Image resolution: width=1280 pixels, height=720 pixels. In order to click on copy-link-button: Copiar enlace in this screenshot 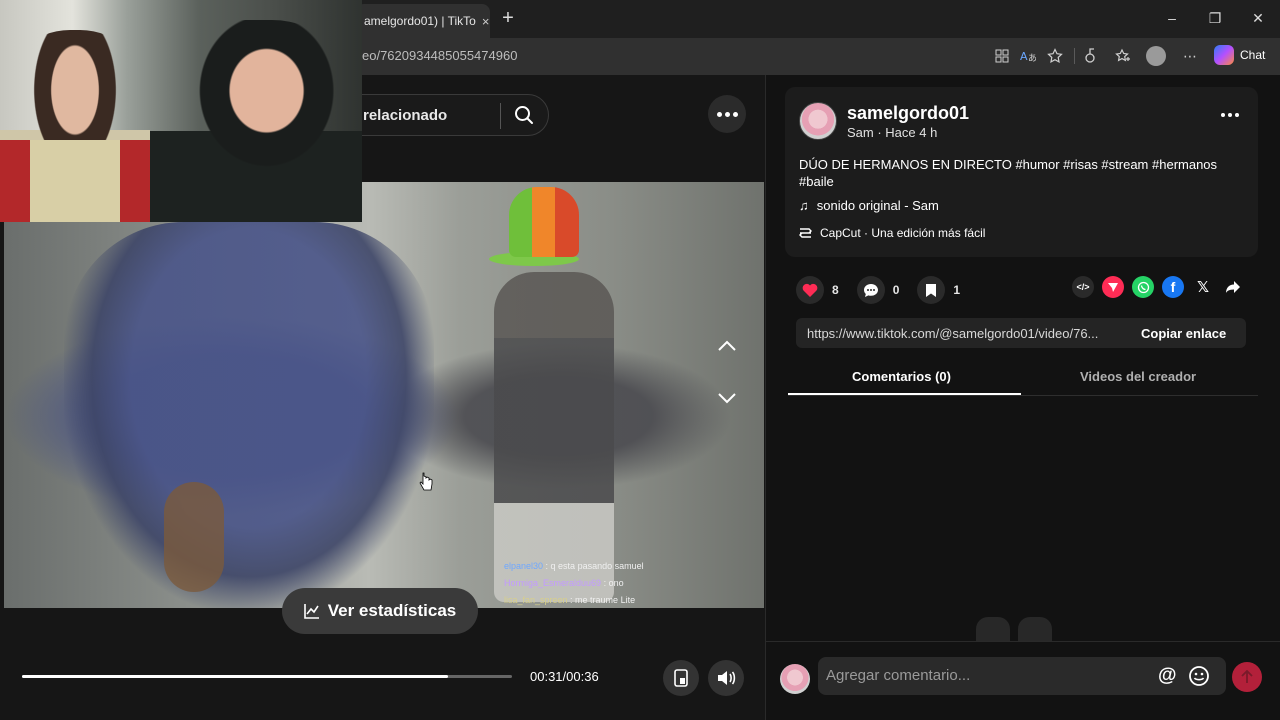, I will do `click(1183, 333)`.